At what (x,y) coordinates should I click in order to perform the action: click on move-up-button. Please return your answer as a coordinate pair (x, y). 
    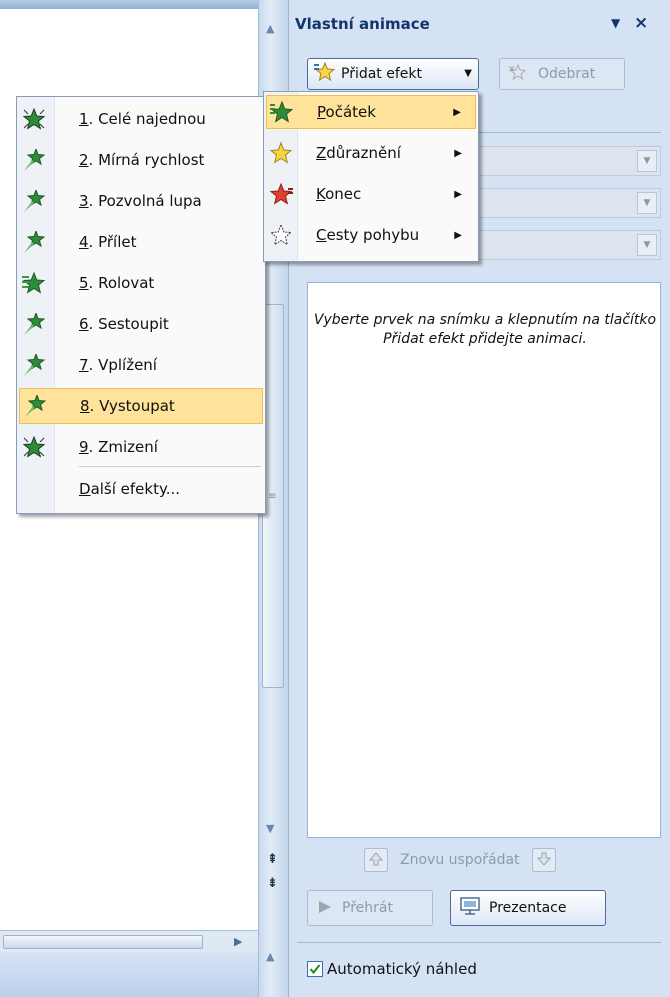
    Looking at the image, I should click on (376, 860).